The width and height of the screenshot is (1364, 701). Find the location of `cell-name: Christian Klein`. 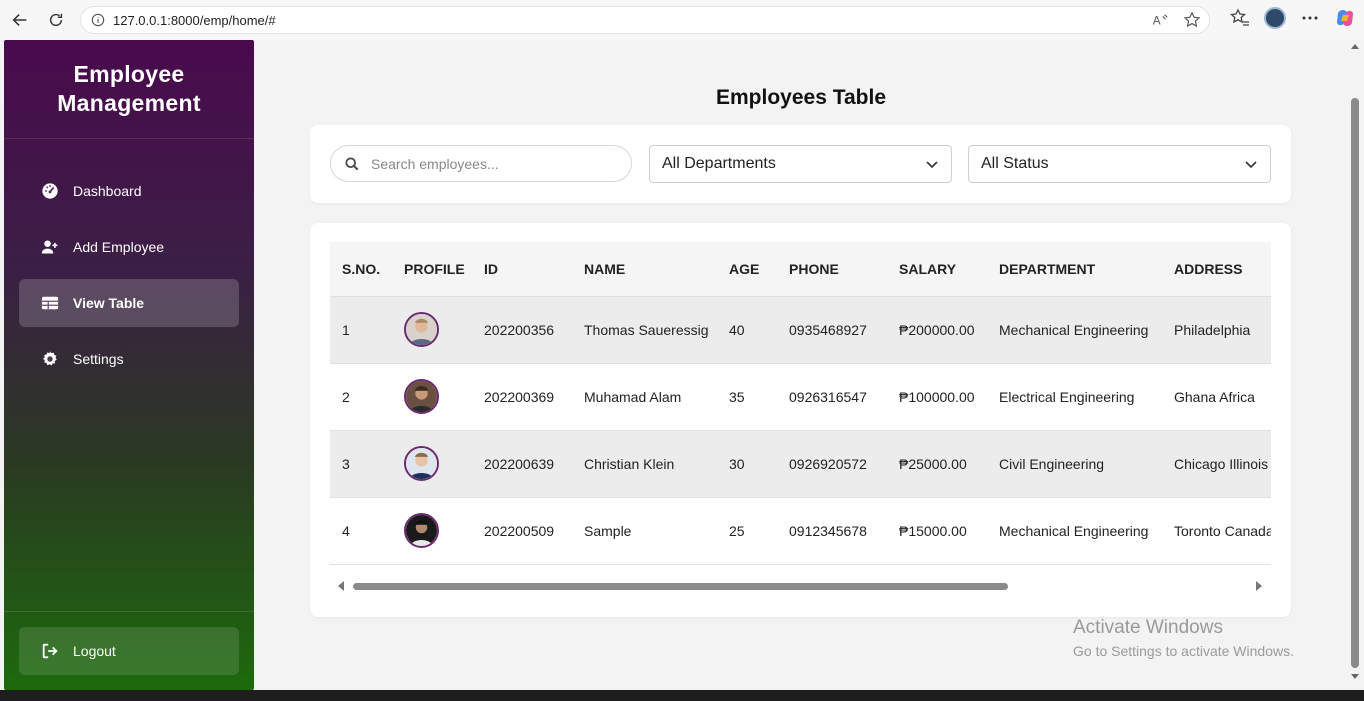

cell-name: Christian Klein is located at coordinates (644, 464).